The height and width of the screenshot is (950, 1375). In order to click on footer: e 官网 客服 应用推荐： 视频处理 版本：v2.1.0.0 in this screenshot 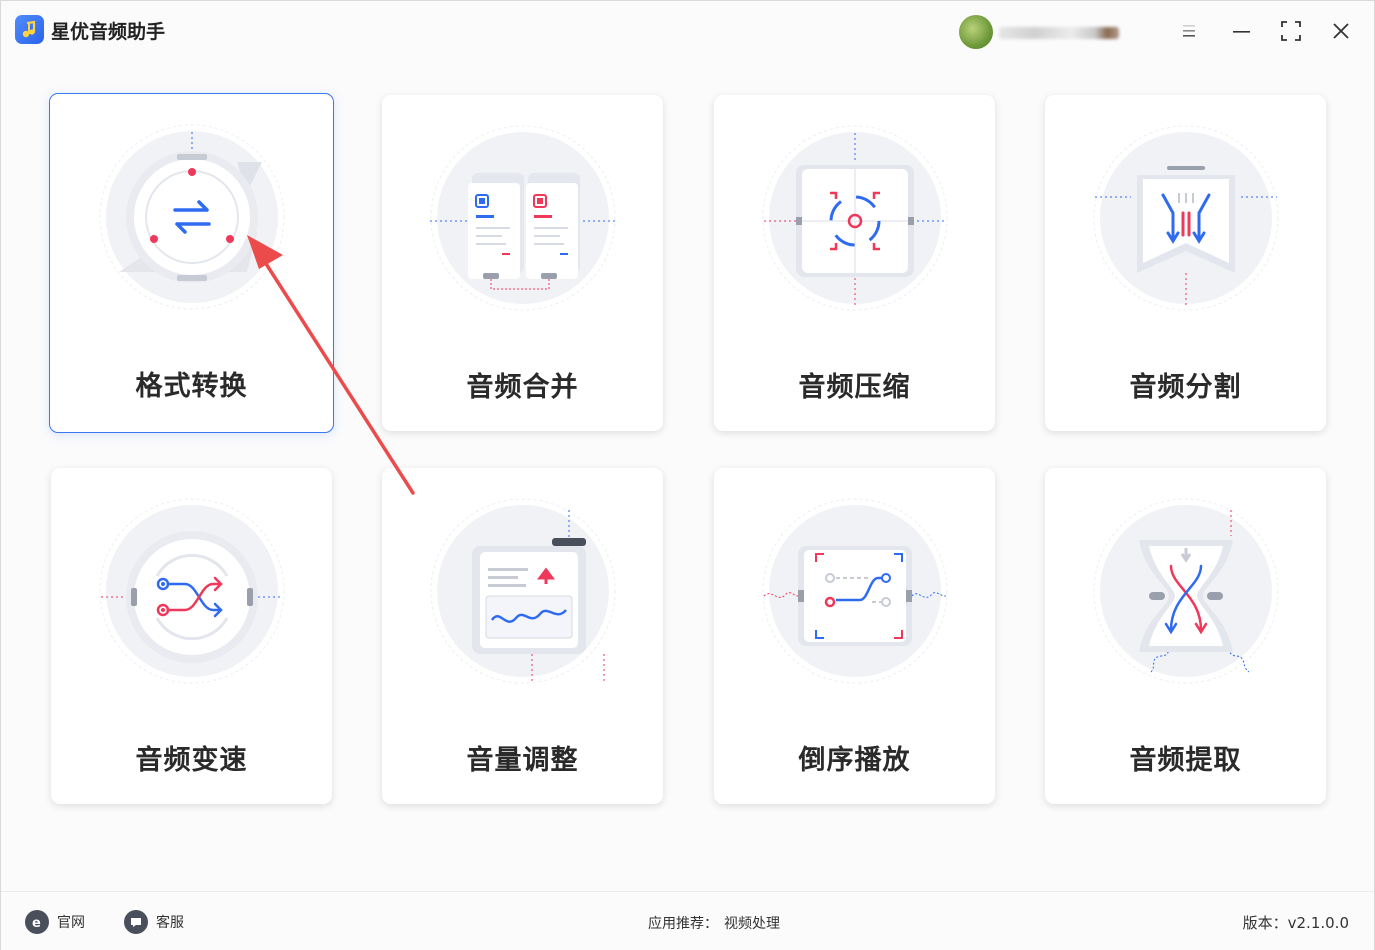, I will do `click(687, 920)`.